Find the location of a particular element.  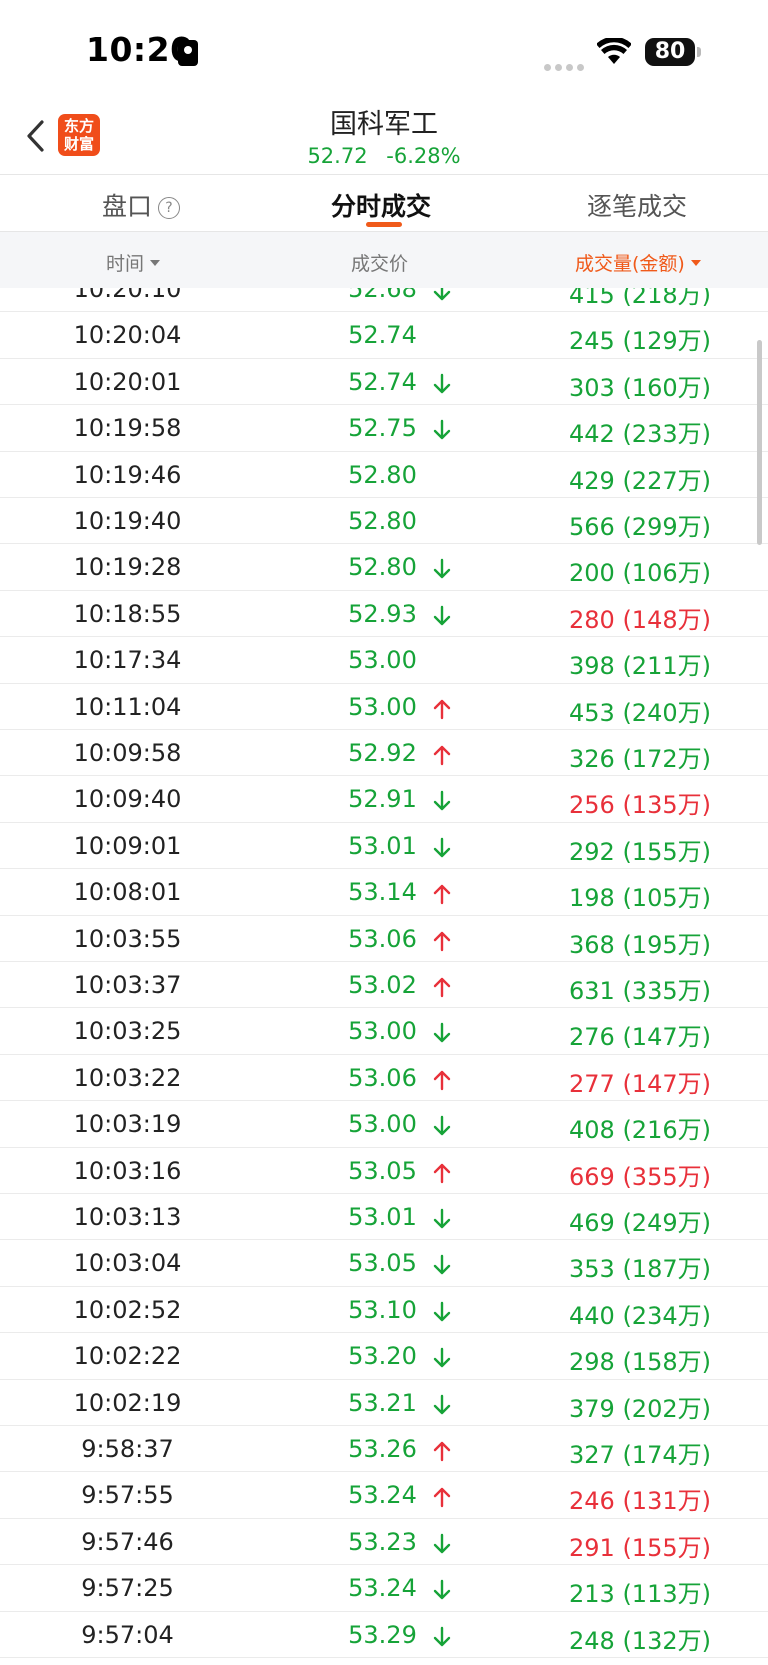

sort-volume: 成交量(金额) is located at coordinates (638, 262).